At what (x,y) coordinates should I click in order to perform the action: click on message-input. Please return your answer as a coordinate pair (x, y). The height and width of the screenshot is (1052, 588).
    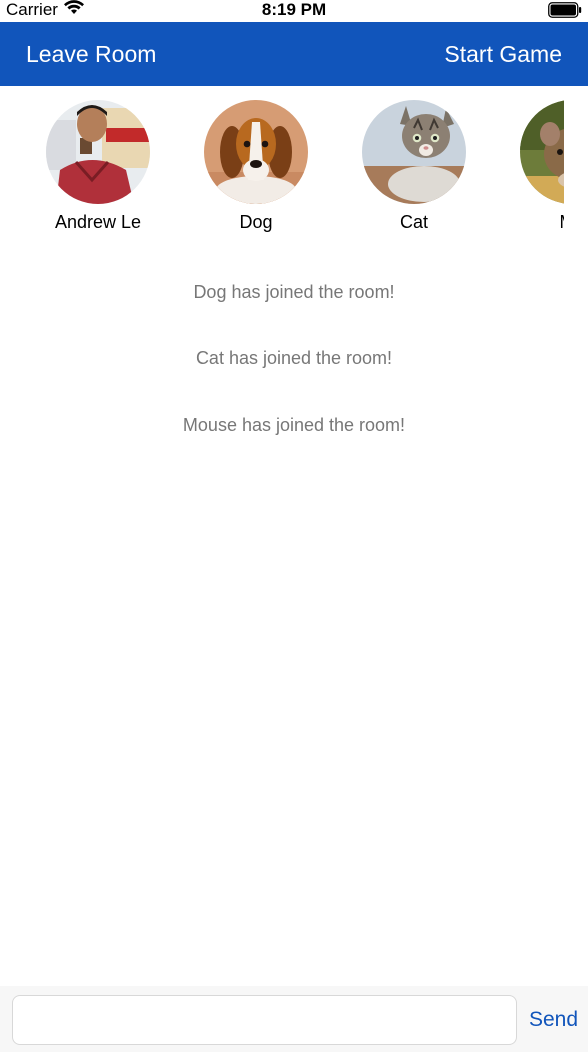
    Looking at the image, I should click on (264, 1020).